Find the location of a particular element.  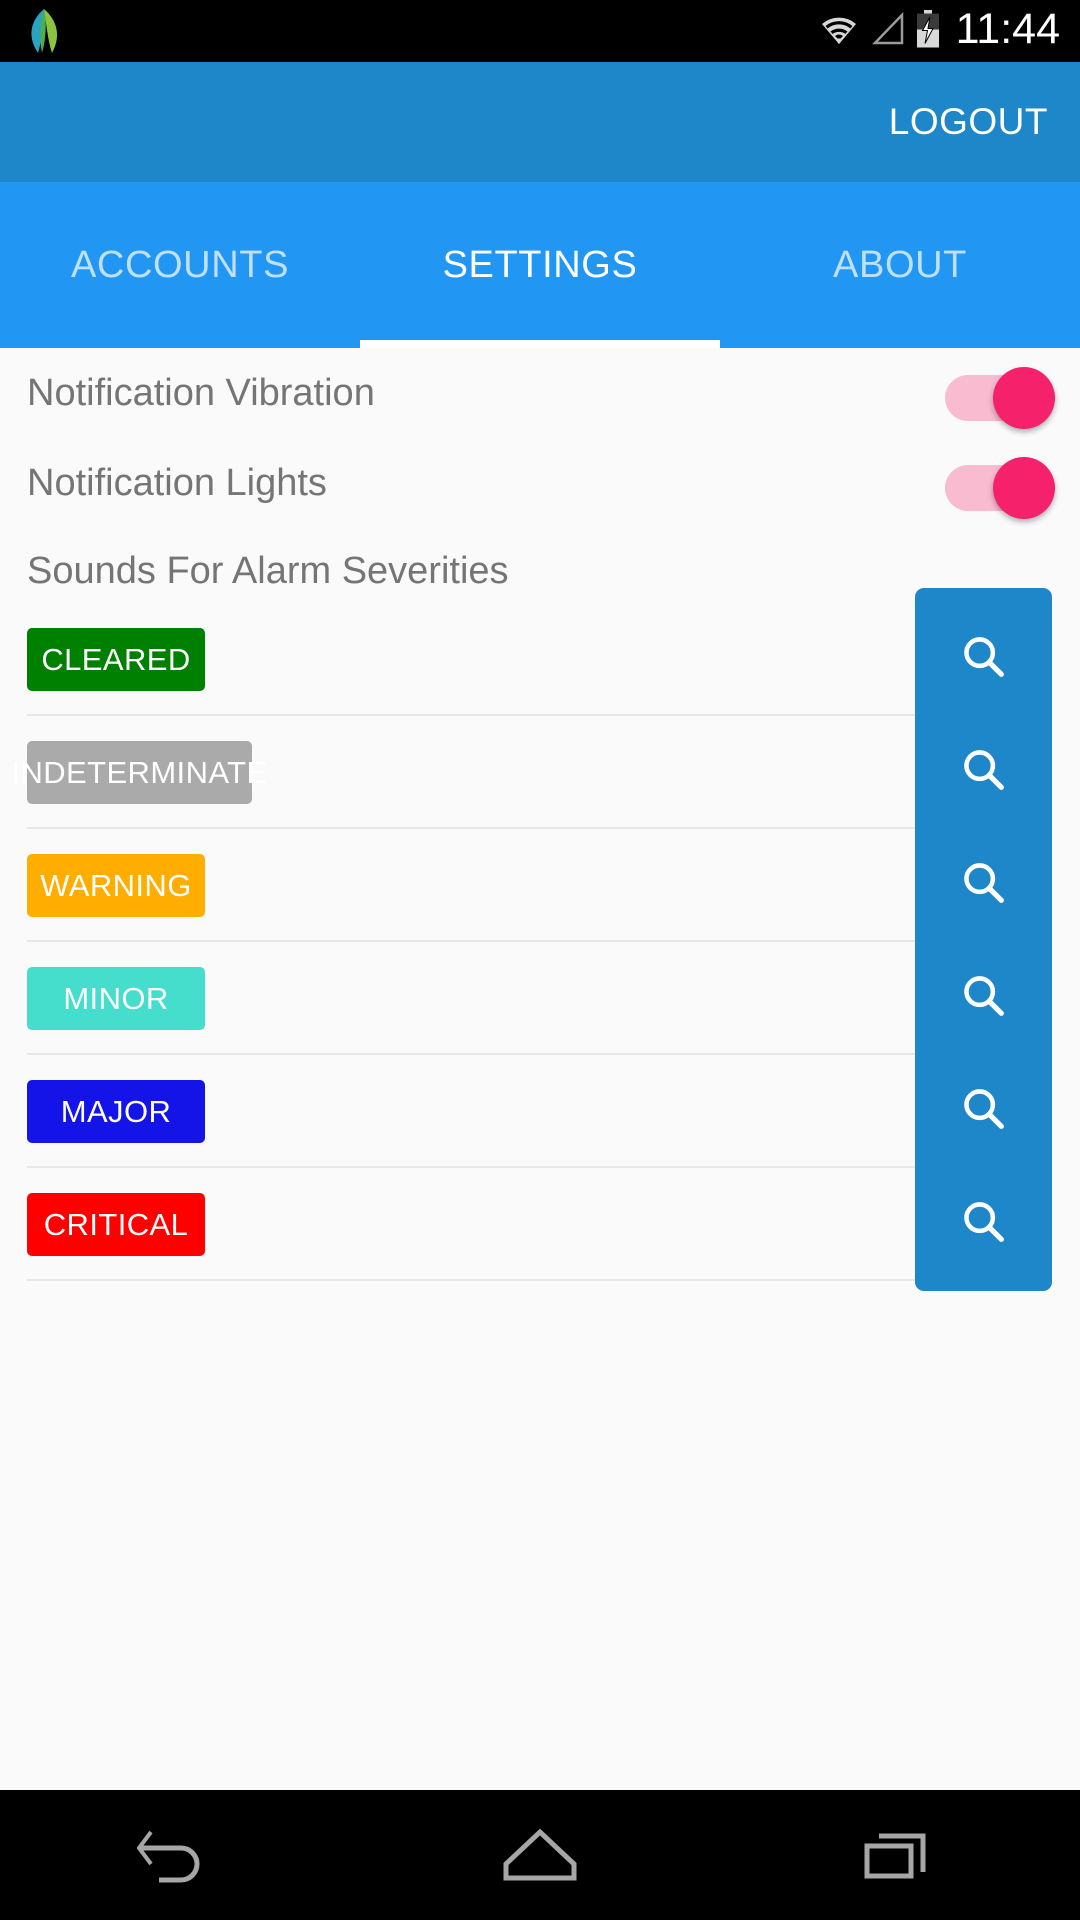

tab-bar: ACCOUNTS SETTINGS ABOUT is located at coordinates (540, 265).